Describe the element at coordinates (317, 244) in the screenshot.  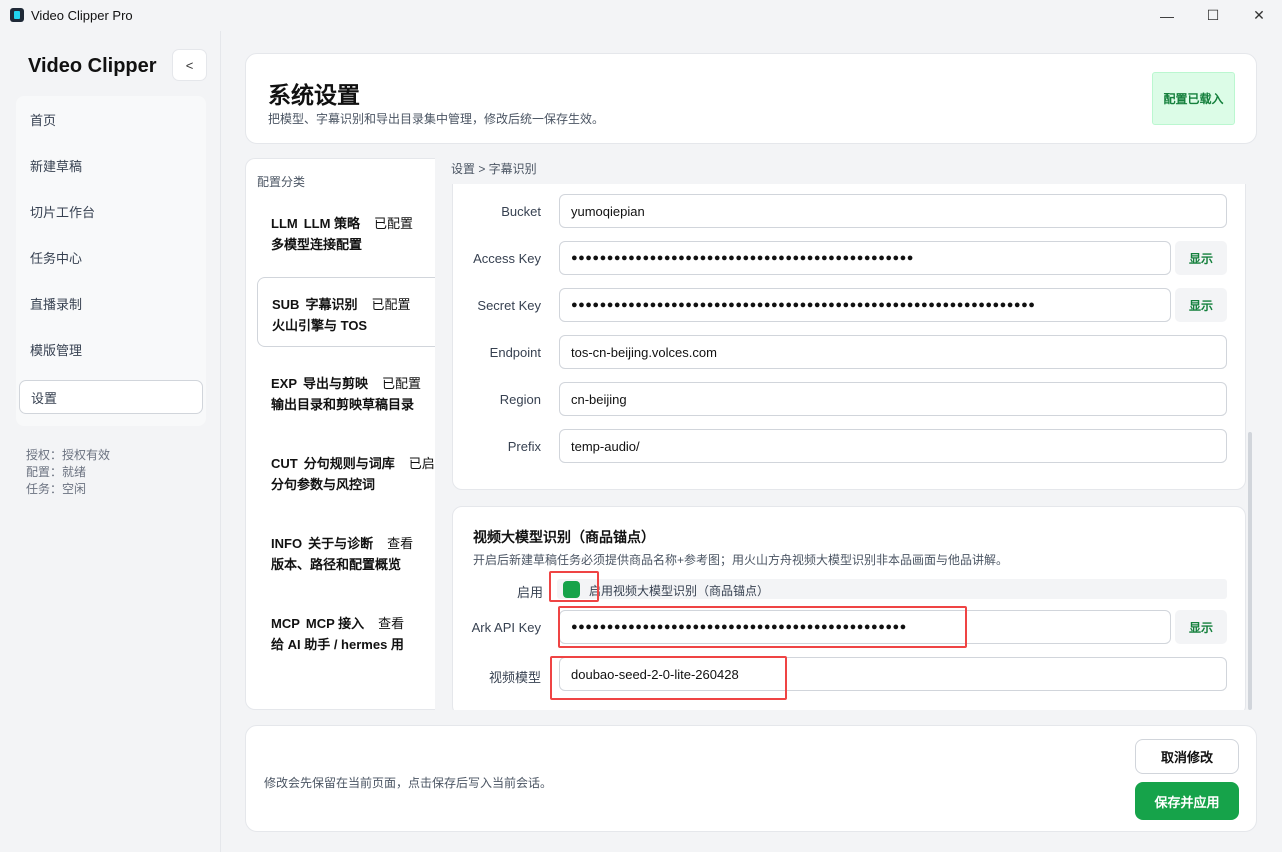
I see `category-desc: 多模型连接配置` at that location.